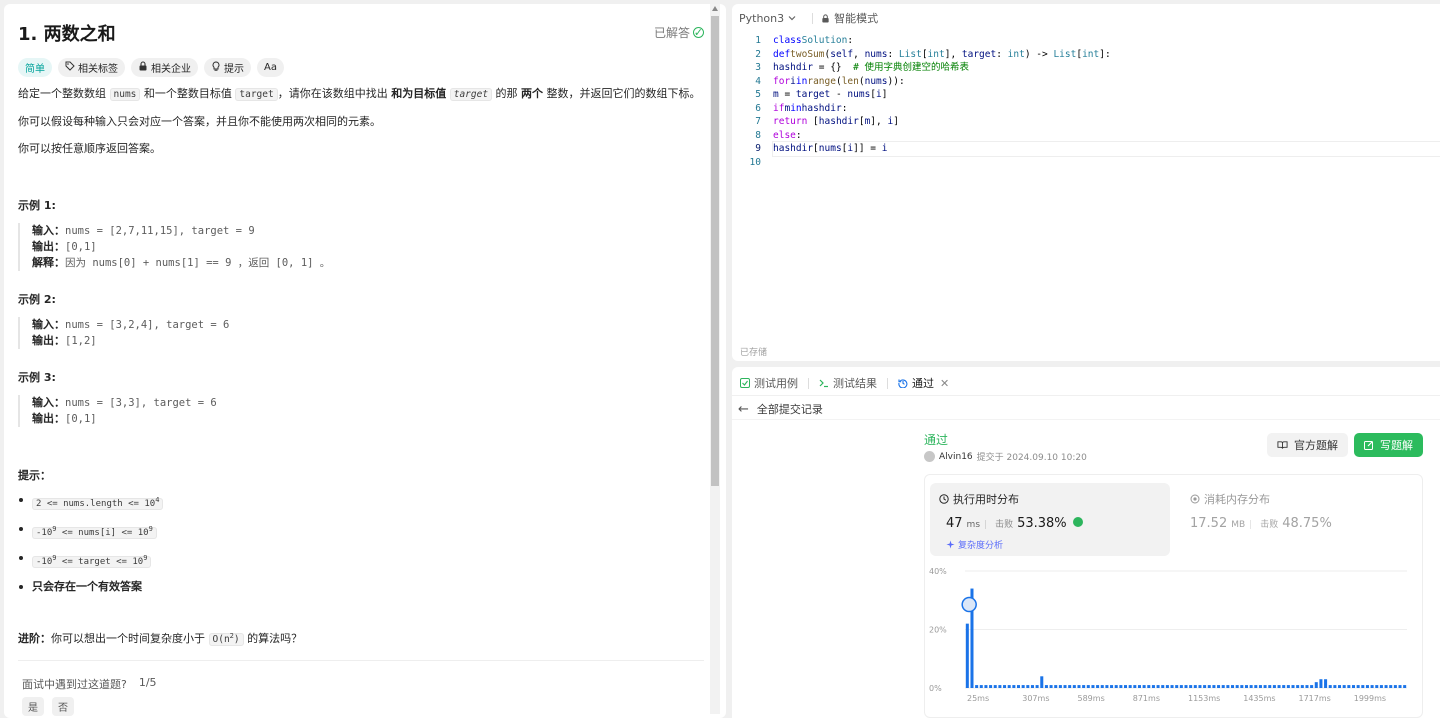 The height and width of the screenshot is (718, 1440). What do you see at coordinates (848, 383) in the screenshot?
I see `tab-test-result: 测试结果` at bounding box center [848, 383].